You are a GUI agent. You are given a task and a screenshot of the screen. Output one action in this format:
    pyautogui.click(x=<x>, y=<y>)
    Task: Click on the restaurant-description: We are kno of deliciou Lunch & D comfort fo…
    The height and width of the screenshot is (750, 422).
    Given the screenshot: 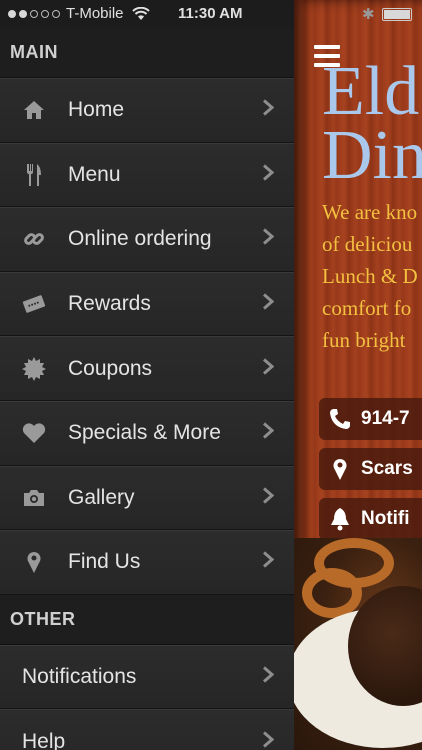 What is the action you would take?
    pyautogui.click(x=370, y=276)
    